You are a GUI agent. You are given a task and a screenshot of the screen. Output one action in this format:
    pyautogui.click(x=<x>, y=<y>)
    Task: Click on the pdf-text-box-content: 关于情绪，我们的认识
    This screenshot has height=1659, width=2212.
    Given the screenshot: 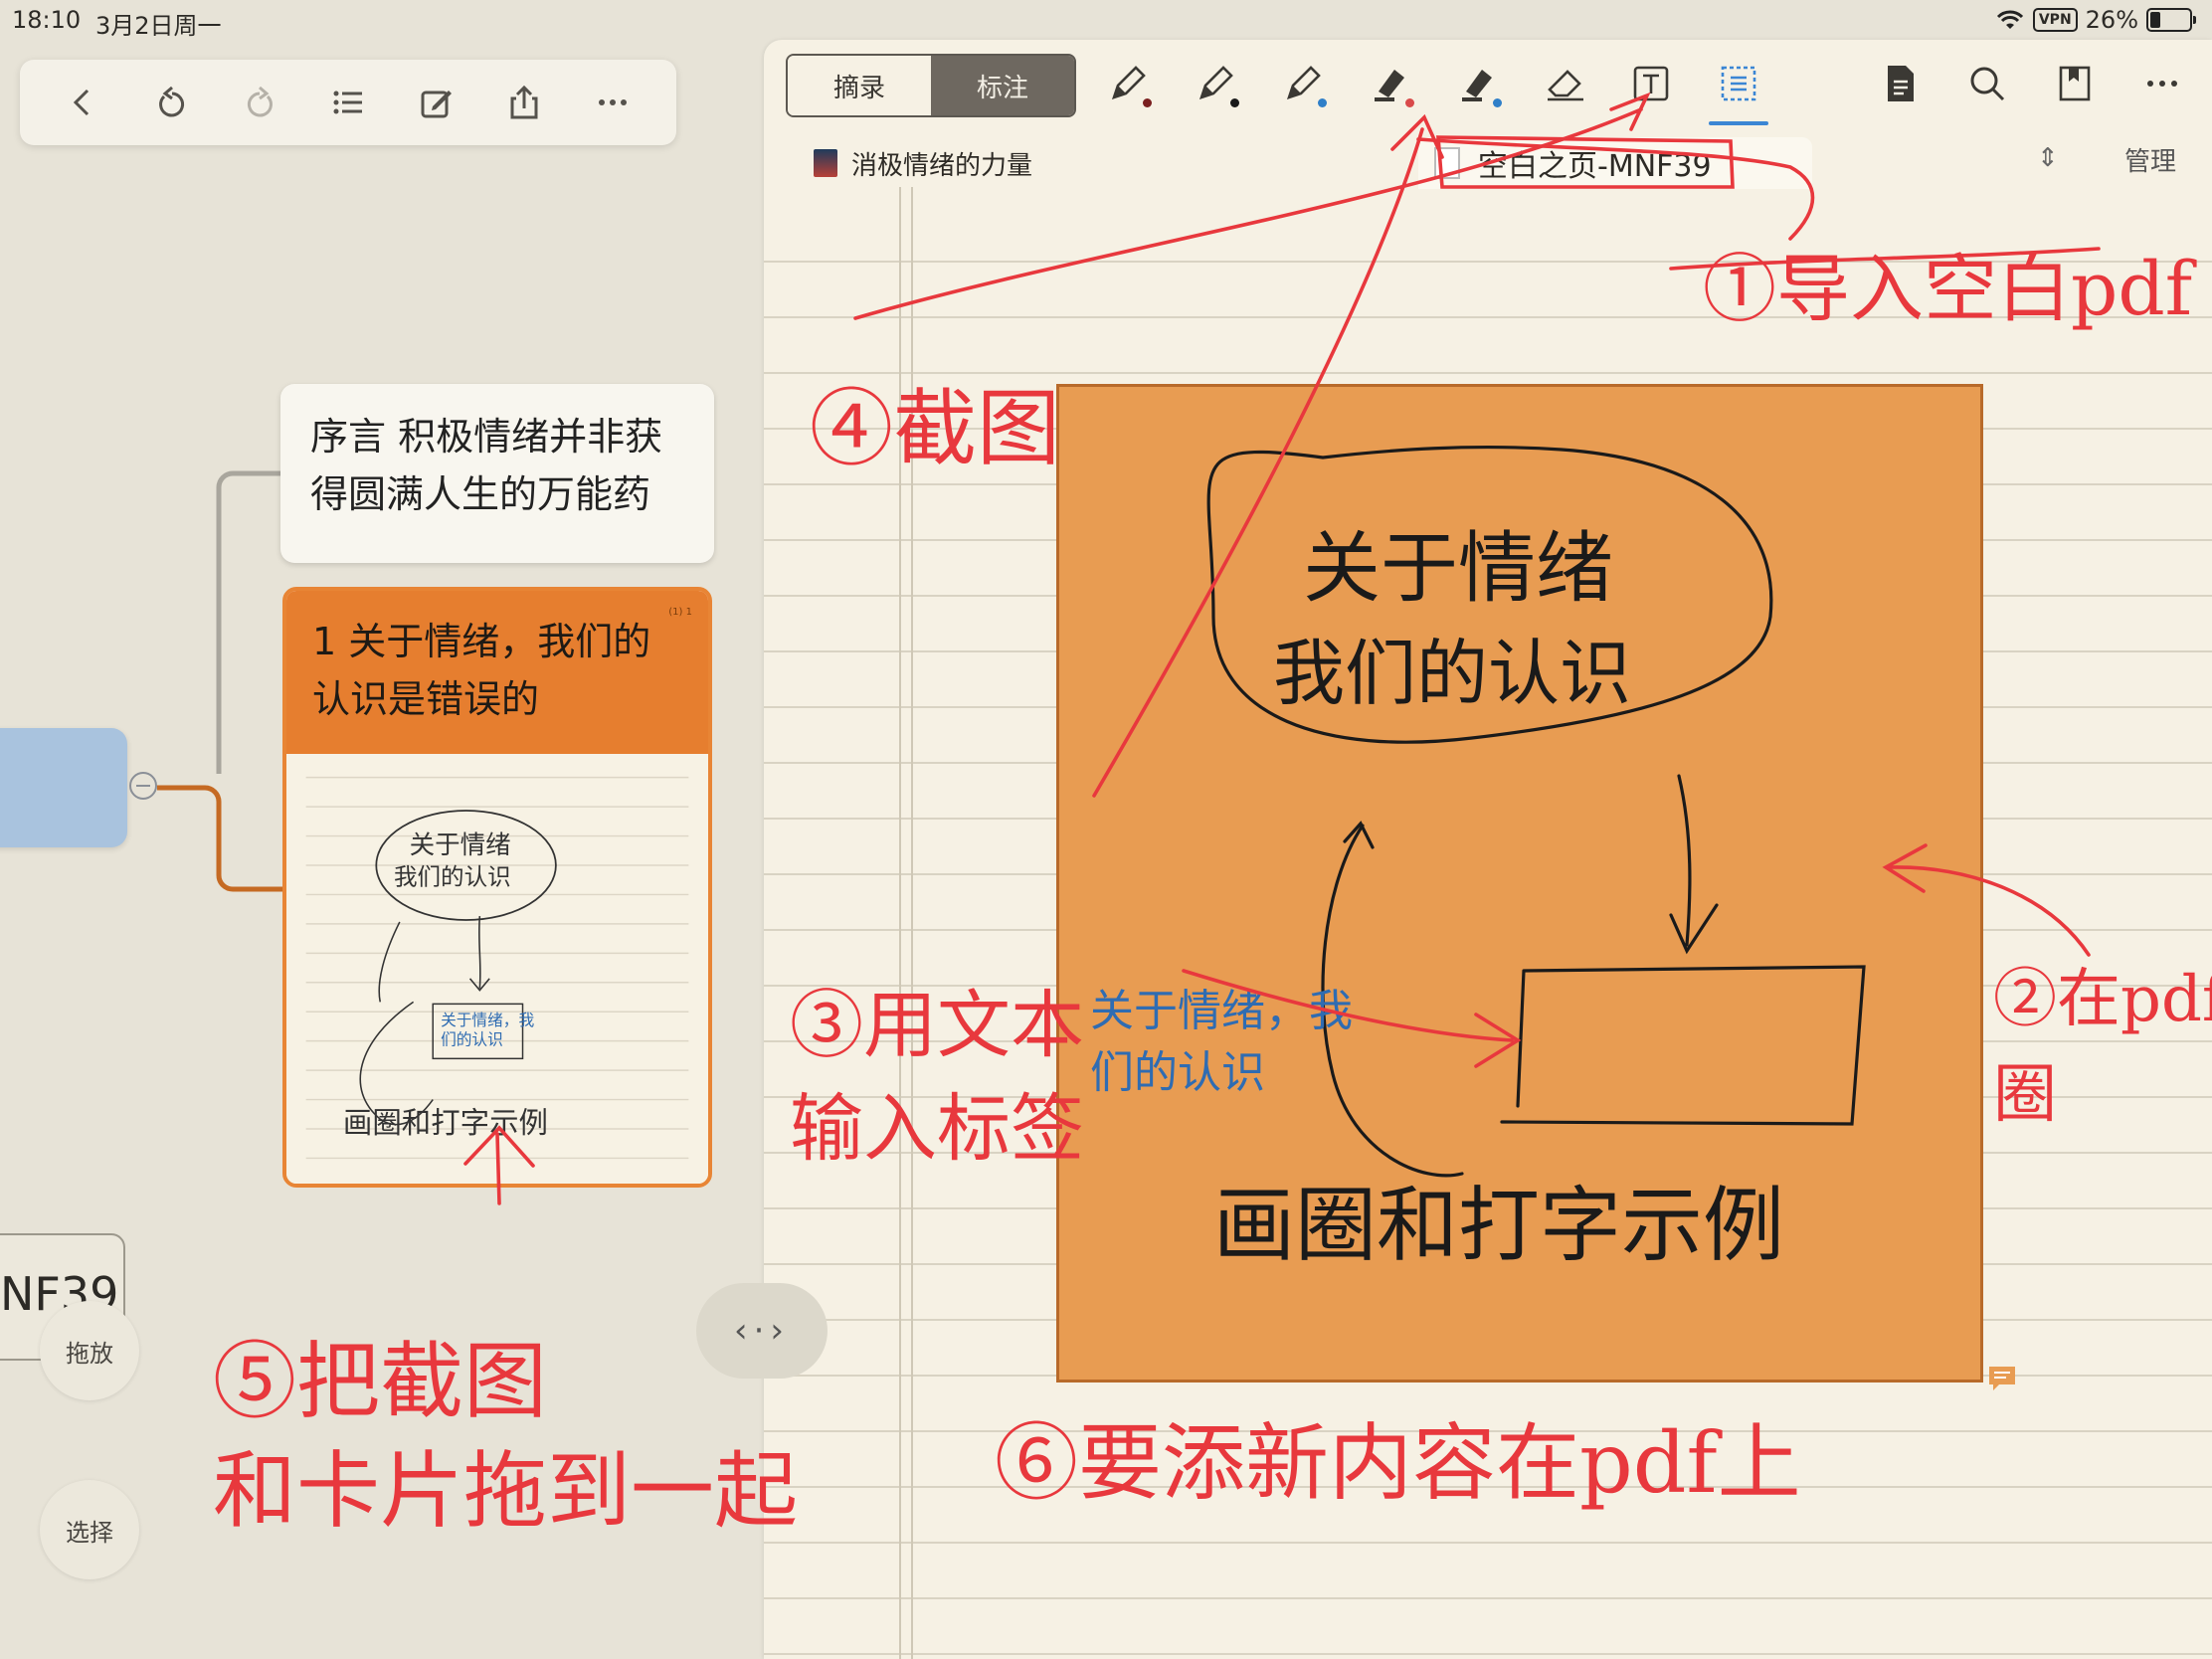 What is the action you would take?
    pyautogui.click(x=1221, y=1042)
    